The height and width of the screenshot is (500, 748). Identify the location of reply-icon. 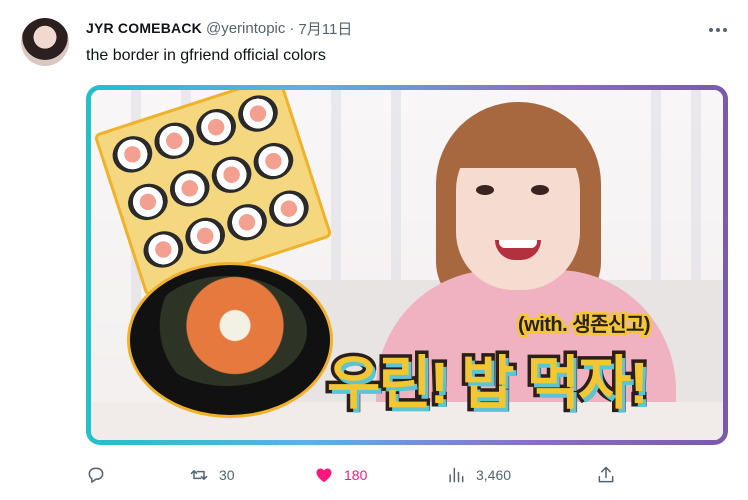
(96, 475).